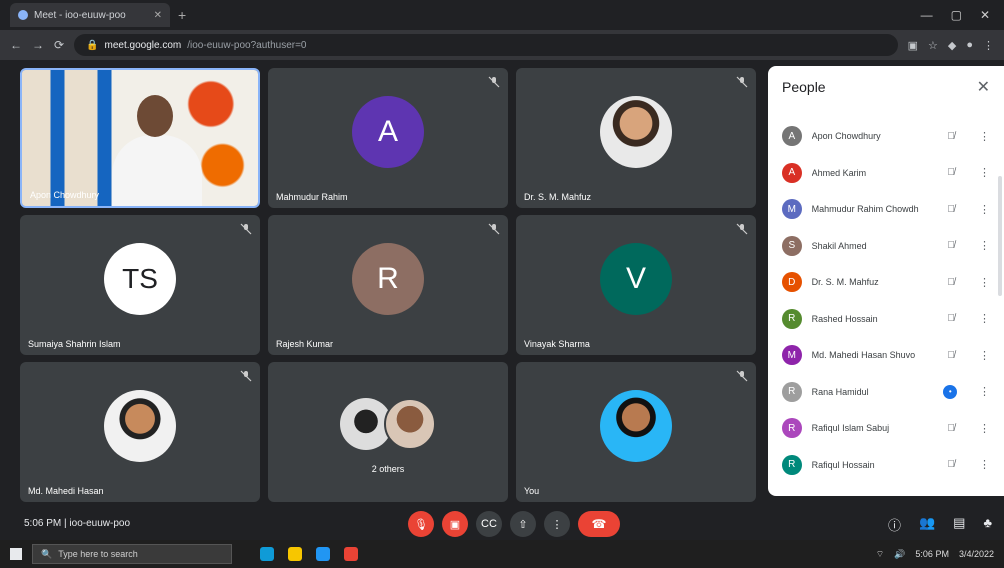 Image resolution: width=1004 pixels, height=568 pixels. What do you see at coordinates (863, 355) in the screenshot?
I see `person-name: Md. Mahedi Hasan Shuvo` at bounding box center [863, 355].